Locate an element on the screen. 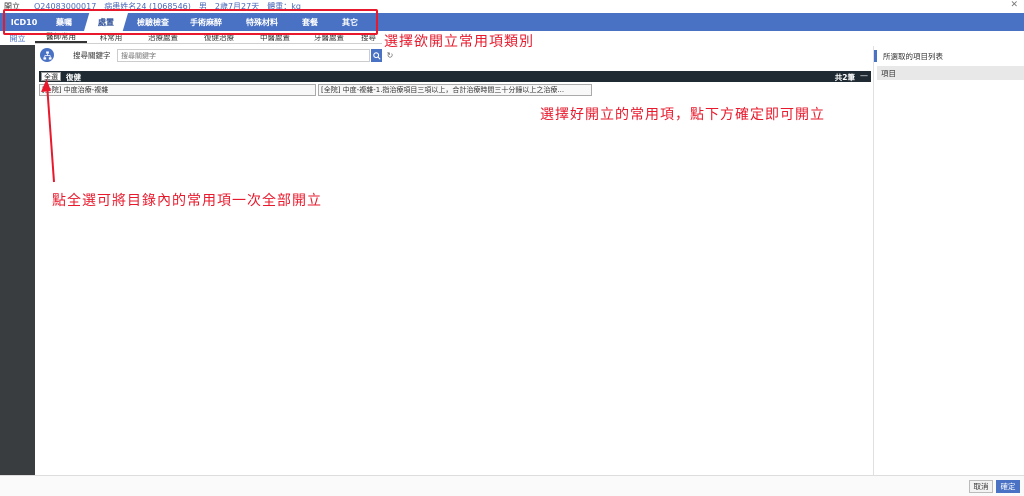 The image size is (1024, 496). sidebar-item-order: 開立 is located at coordinates (17, 38).